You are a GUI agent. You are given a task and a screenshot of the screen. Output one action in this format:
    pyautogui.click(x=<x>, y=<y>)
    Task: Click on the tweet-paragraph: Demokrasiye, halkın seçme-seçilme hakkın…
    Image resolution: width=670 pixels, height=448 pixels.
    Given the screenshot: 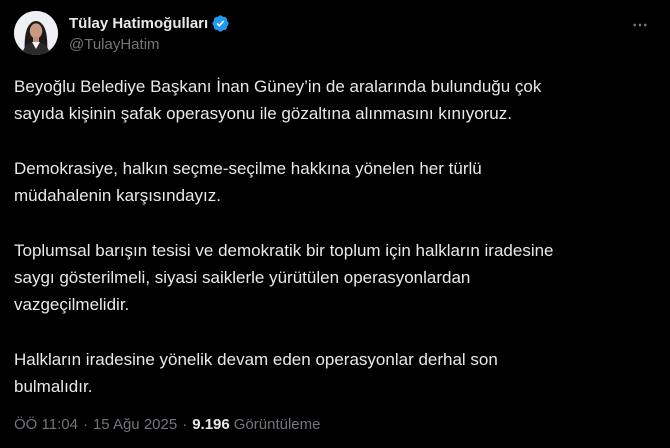 What is the action you would take?
    pyautogui.click(x=339, y=182)
    